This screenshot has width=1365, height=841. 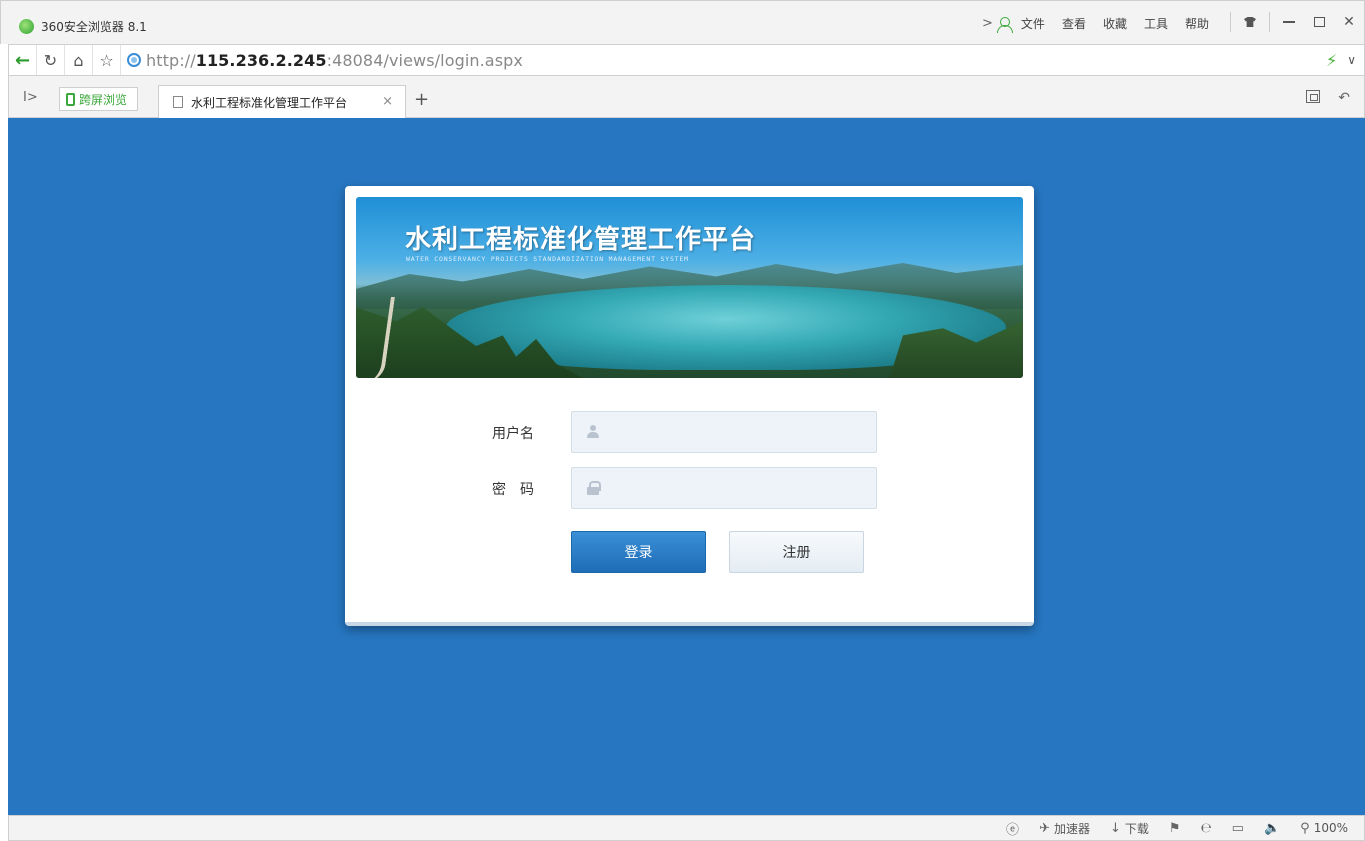 I want to click on tab-login-page: 水利工程标准化管理工作平台 ×, so click(x=282, y=101).